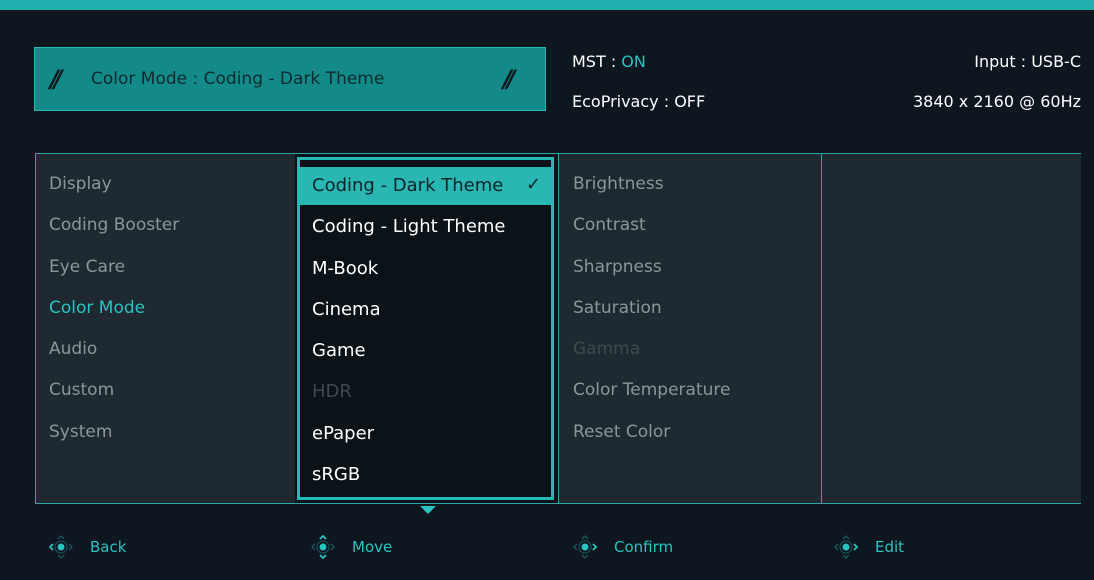 The width and height of the screenshot is (1094, 580). What do you see at coordinates (534, 184) in the screenshot?
I see `check-icon: ✓` at bounding box center [534, 184].